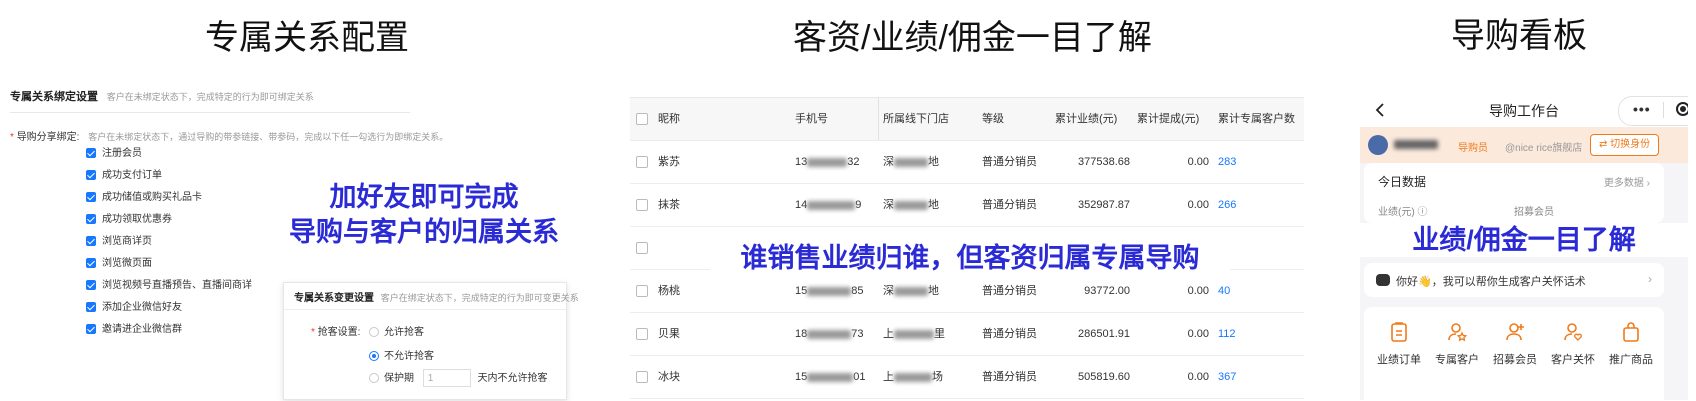  Describe the element at coordinates (642, 119) in the screenshot. I see `select-all-checkbox` at that location.